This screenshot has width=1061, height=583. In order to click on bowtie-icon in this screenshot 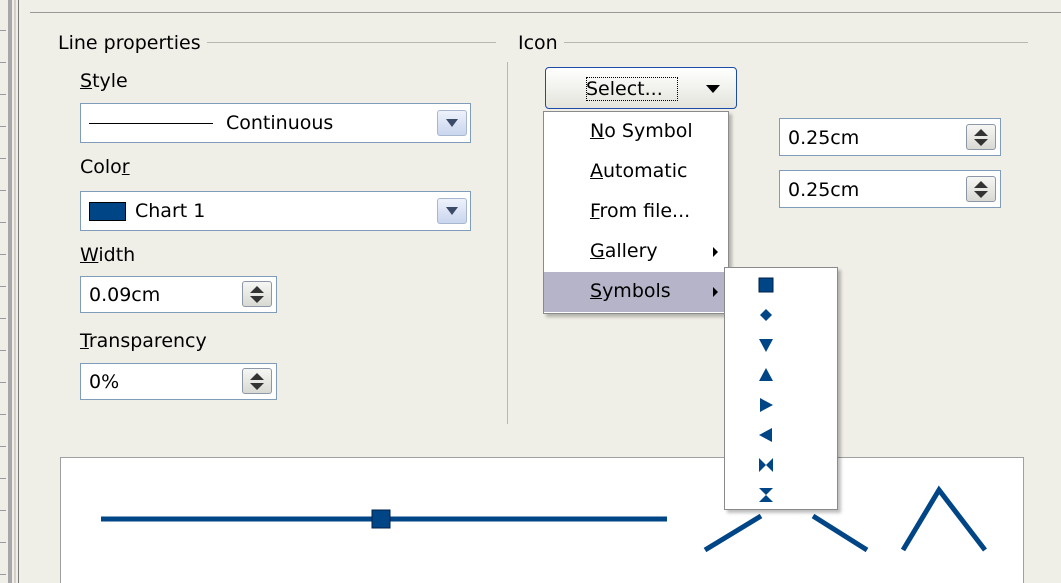, I will do `click(766, 465)`.